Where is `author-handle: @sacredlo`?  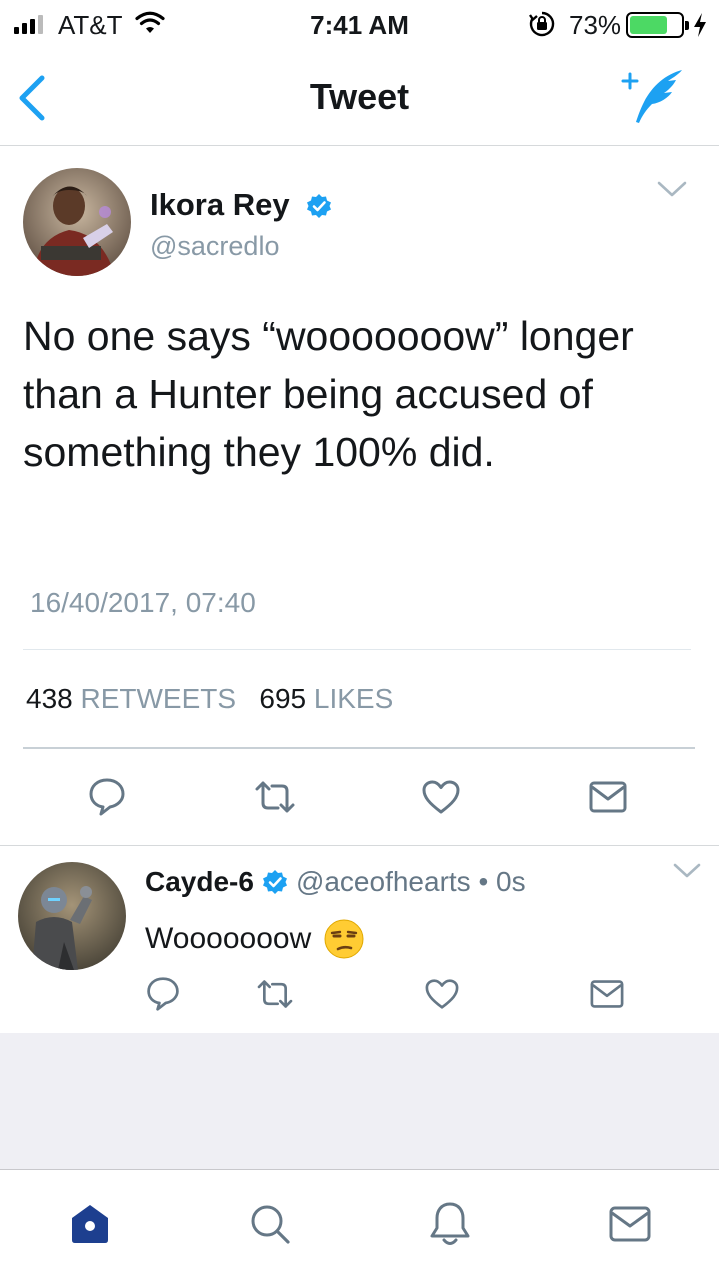
author-handle: @sacredlo is located at coordinates (214, 246).